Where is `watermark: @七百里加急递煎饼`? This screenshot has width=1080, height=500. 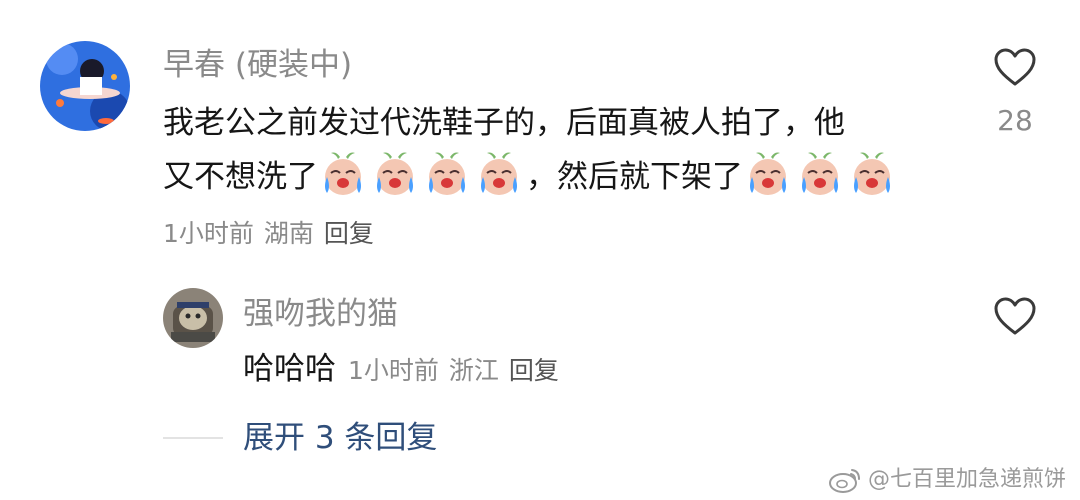 watermark: @七百里加急递煎饼 is located at coordinates (947, 480).